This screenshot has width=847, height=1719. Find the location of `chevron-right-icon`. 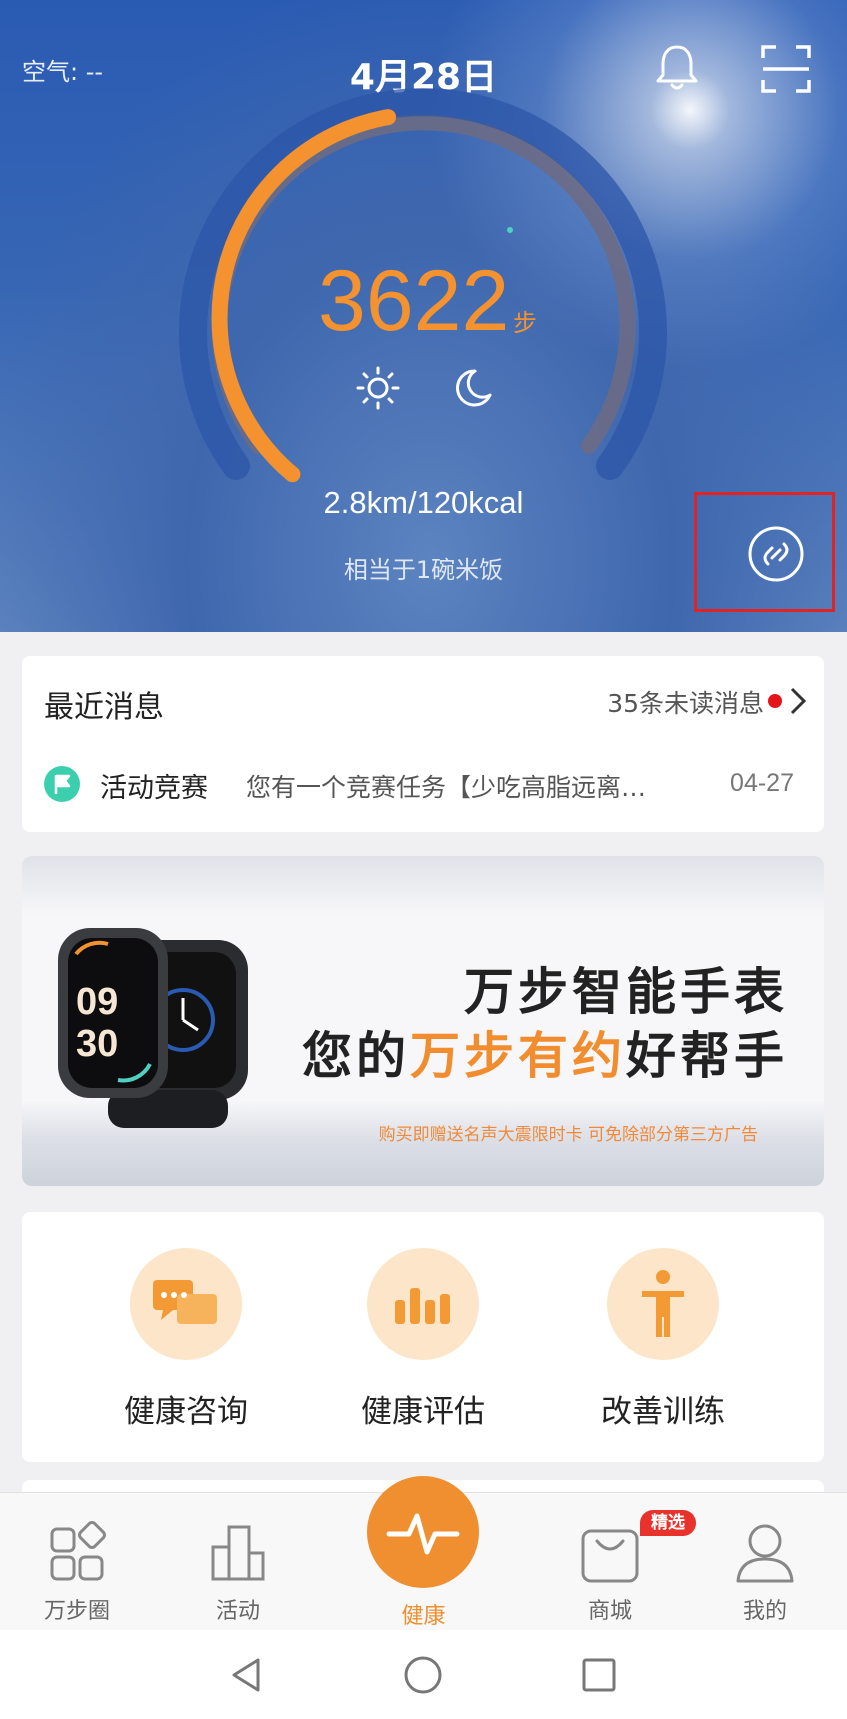

chevron-right-icon is located at coordinates (798, 701).